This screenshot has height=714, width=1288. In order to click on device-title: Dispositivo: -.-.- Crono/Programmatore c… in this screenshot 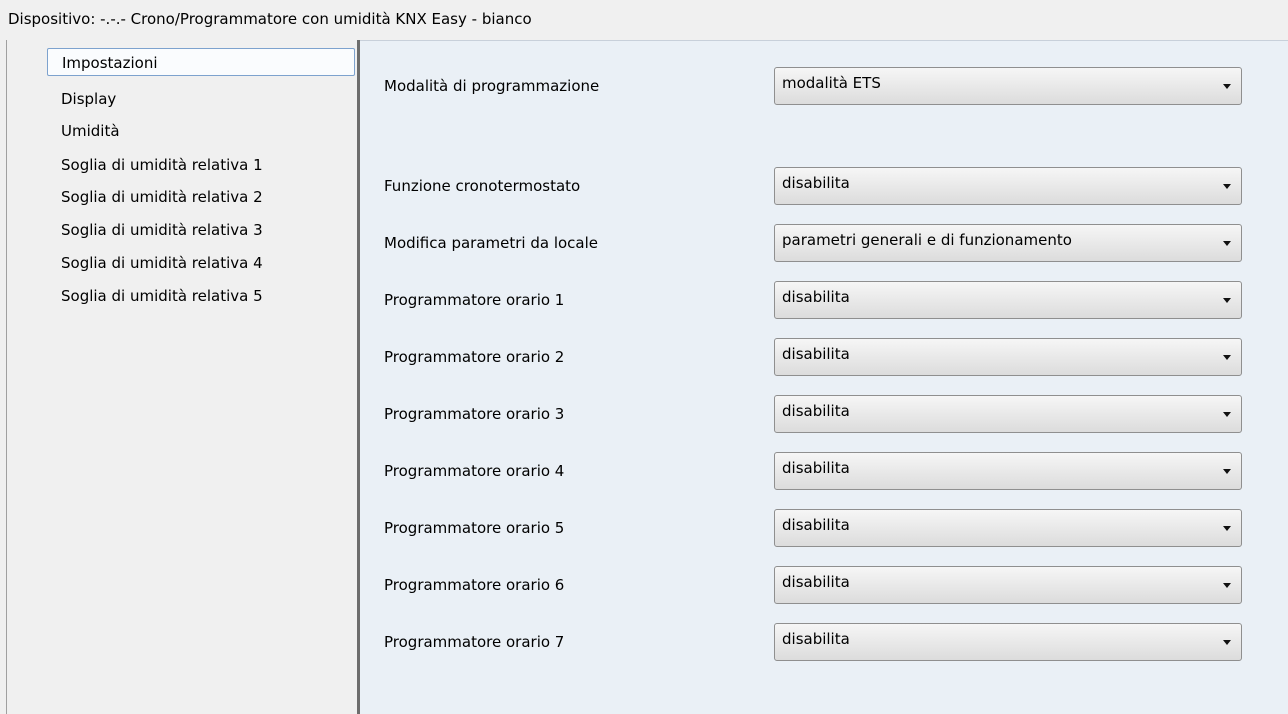, I will do `click(270, 19)`.